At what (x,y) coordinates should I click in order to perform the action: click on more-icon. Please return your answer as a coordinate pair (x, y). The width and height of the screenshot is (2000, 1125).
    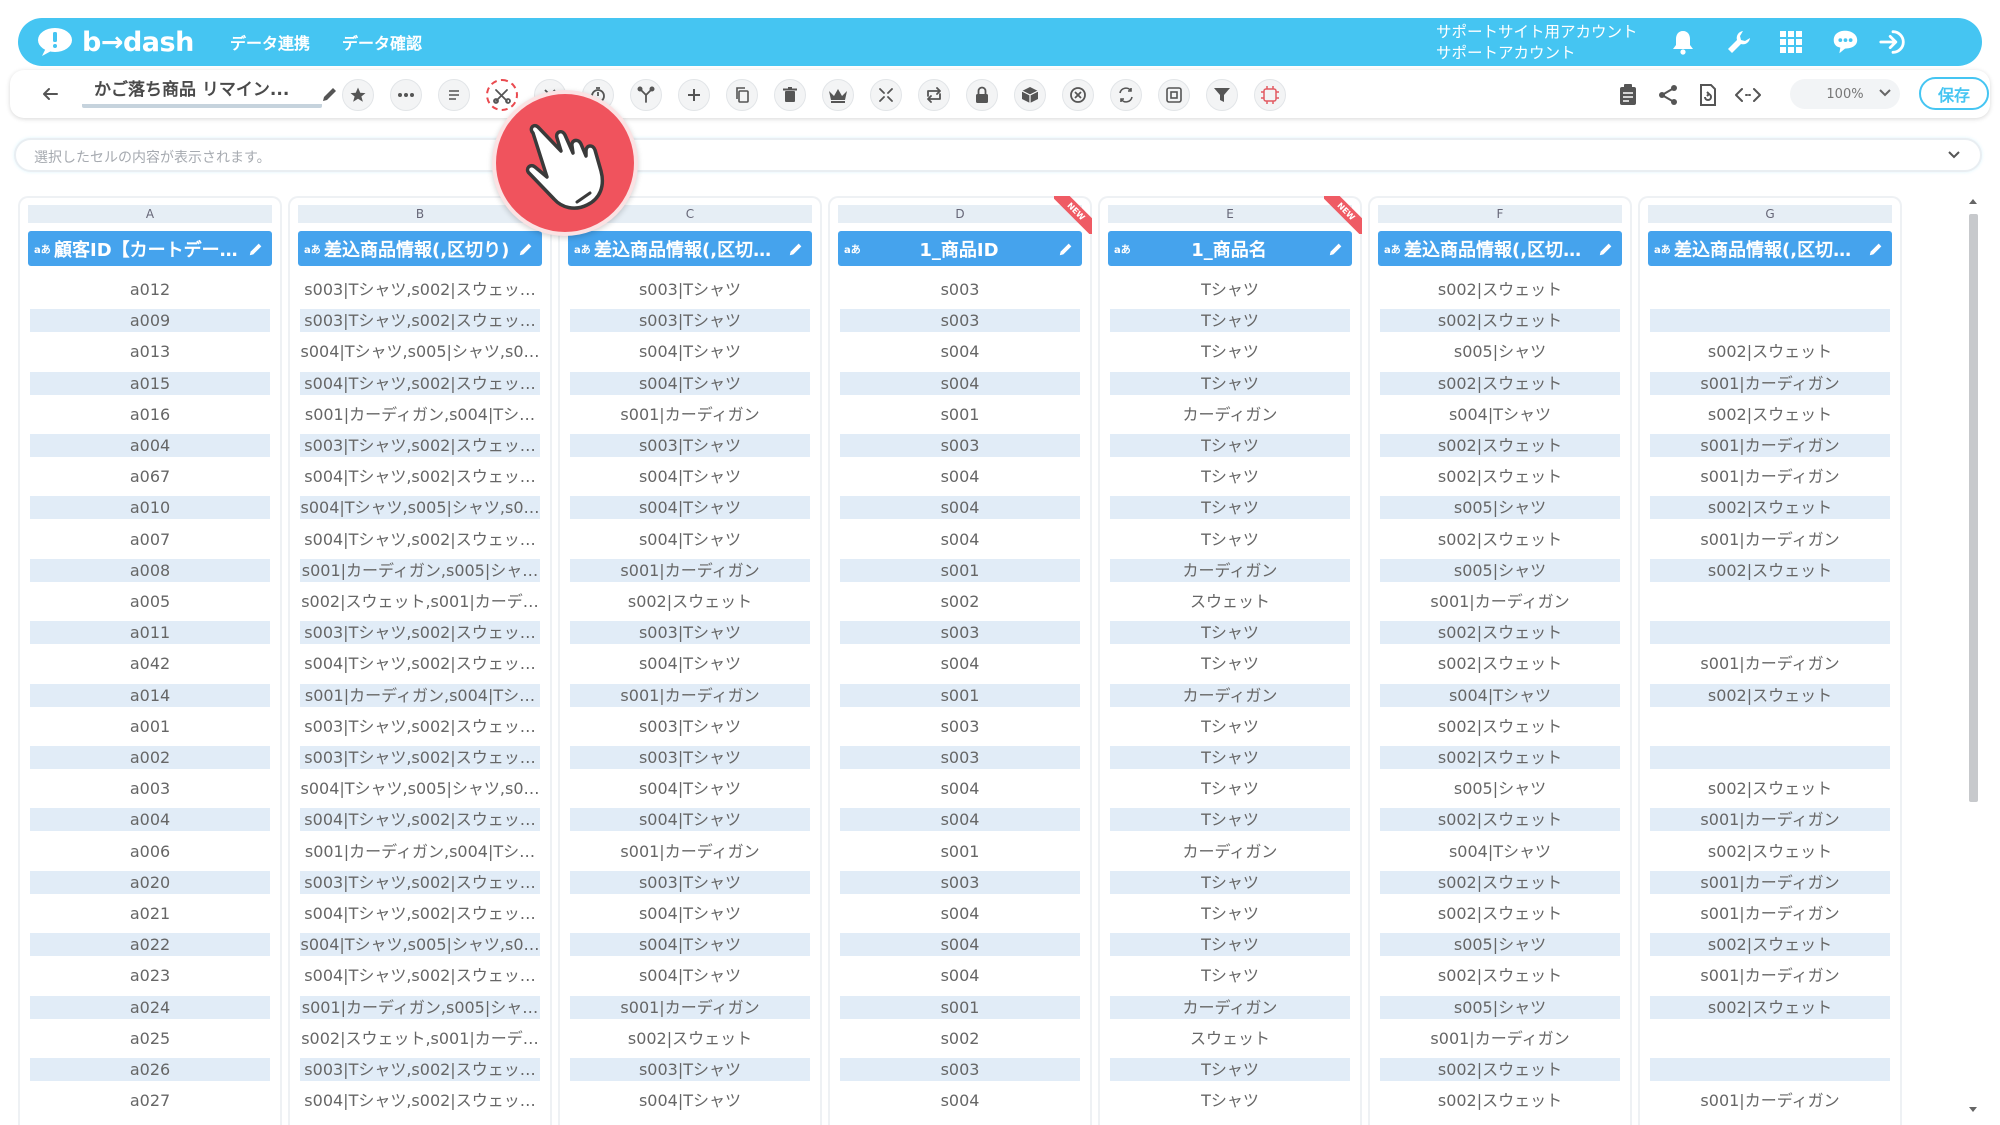
    Looking at the image, I should click on (406, 95).